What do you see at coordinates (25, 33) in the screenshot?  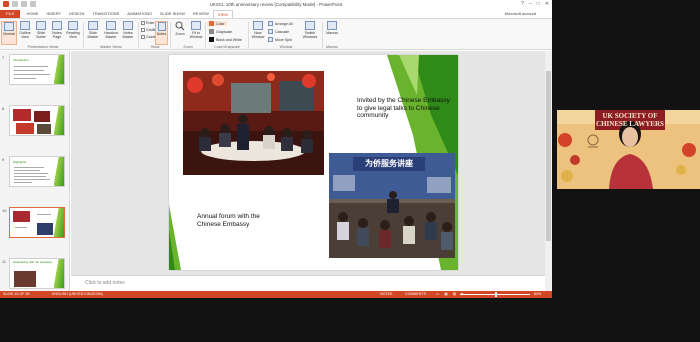 I see `outline-view-button: Outline View` at bounding box center [25, 33].